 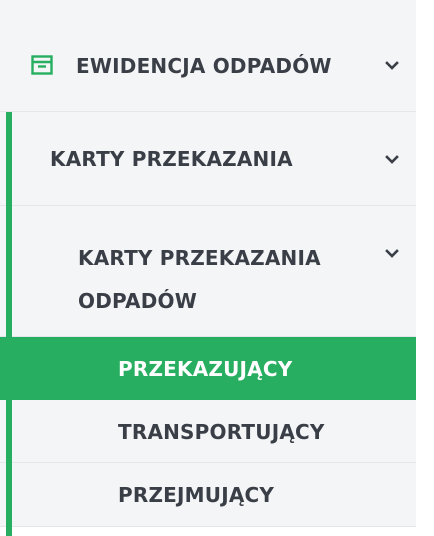 What do you see at coordinates (204, 66) in the screenshot?
I see `menu-item-label: EWIDENCJA ODPADÓW` at bounding box center [204, 66].